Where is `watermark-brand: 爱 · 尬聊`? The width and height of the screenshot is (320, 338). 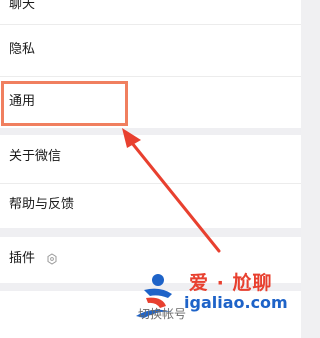 watermark-brand: 爱 · 尬聊 is located at coordinates (231, 283).